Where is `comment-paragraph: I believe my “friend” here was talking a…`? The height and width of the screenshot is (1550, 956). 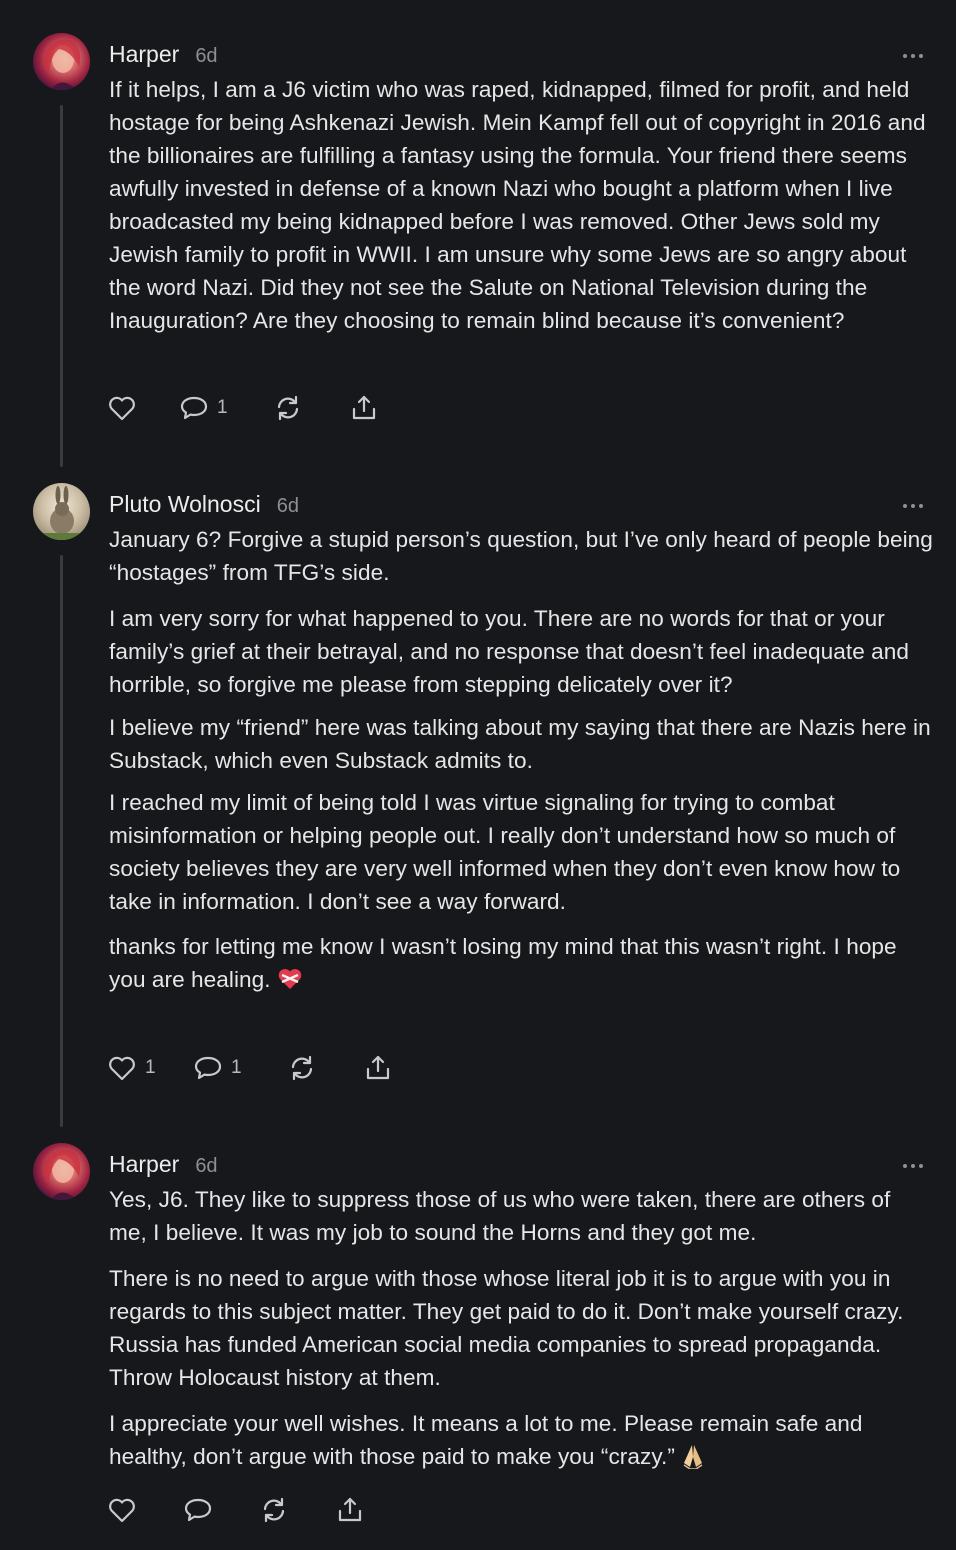 comment-paragraph: I believe my “friend” here was talking a… is located at coordinates (520, 744).